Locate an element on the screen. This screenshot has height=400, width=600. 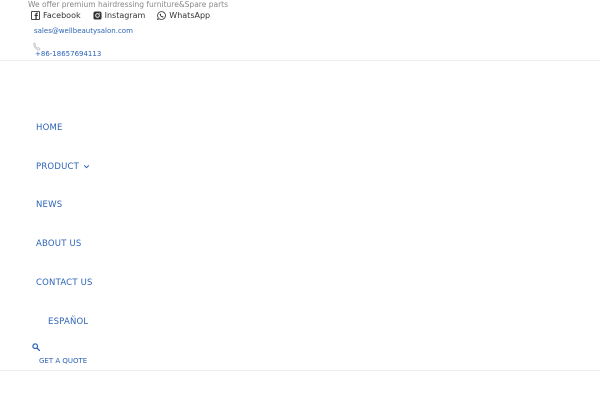
social-link-facebook: Facebook is located at coordinates (56, 15).